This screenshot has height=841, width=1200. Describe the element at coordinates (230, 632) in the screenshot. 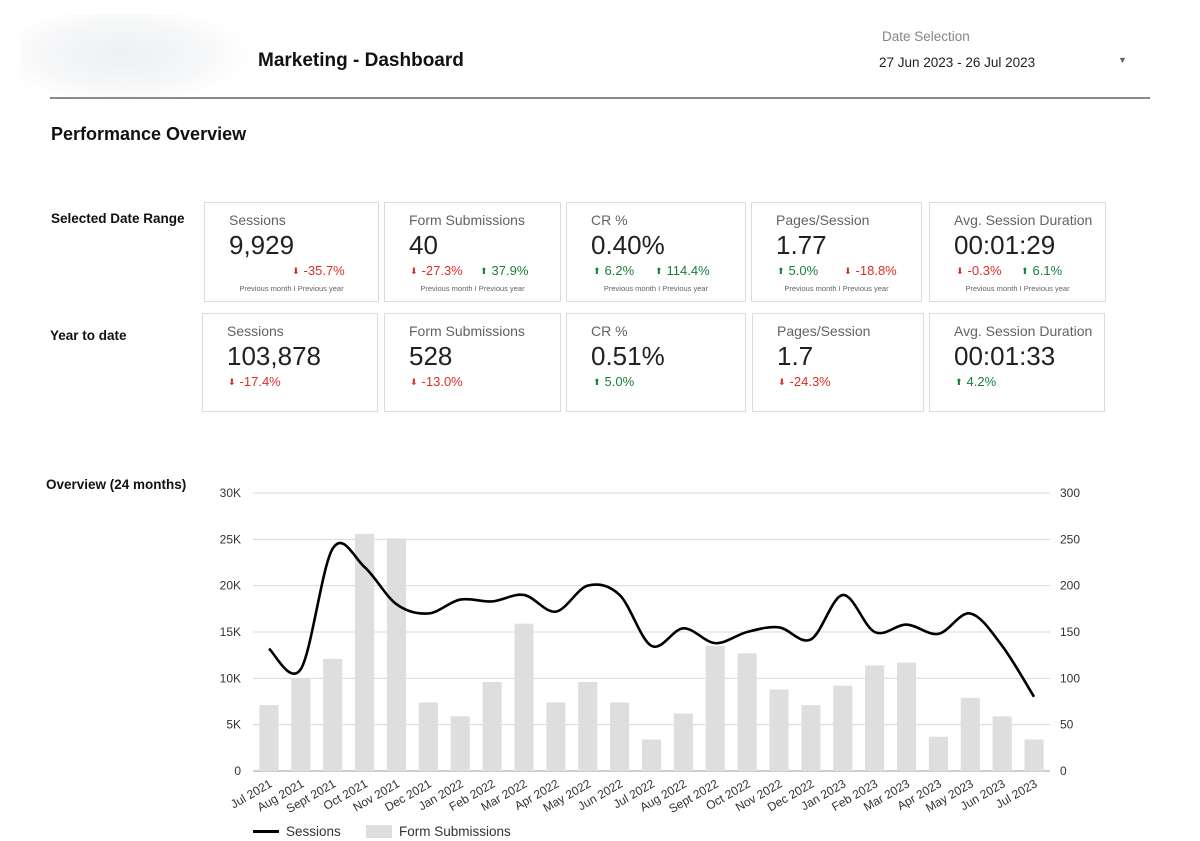

I see `y-left-tick-label: 15K` at that location.